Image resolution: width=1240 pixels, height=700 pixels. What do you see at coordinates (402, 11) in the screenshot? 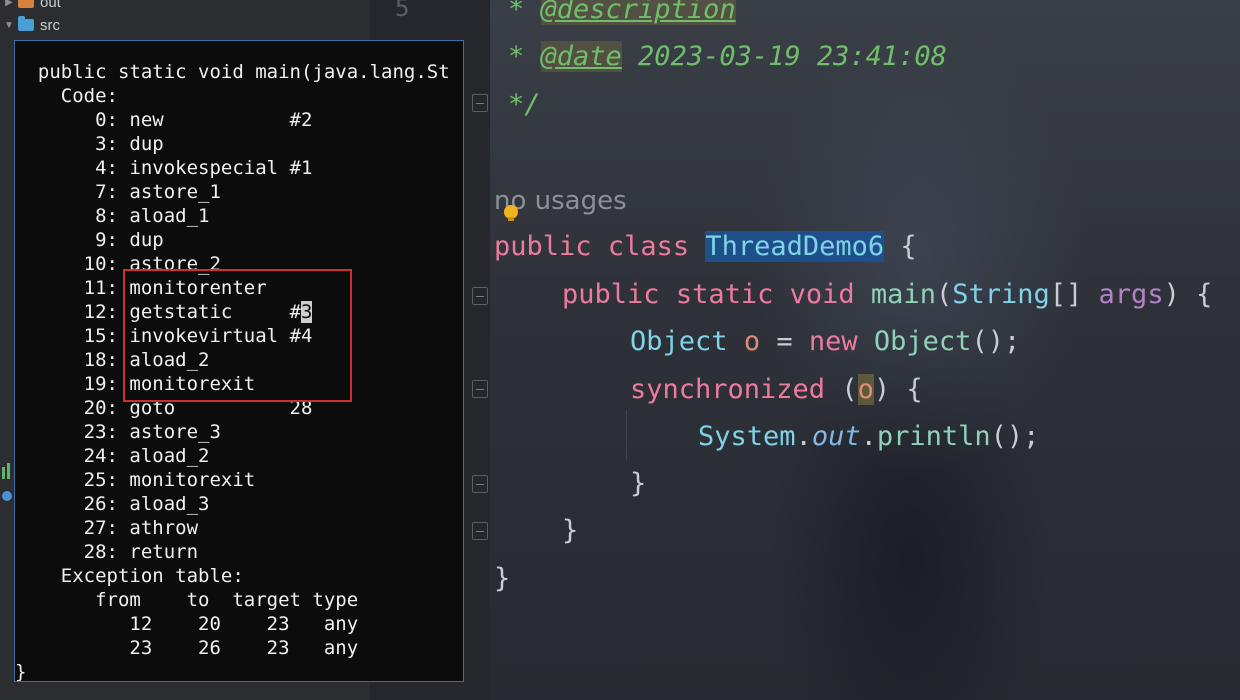
I see `line-number: 5` at bounding box center [402, 11].